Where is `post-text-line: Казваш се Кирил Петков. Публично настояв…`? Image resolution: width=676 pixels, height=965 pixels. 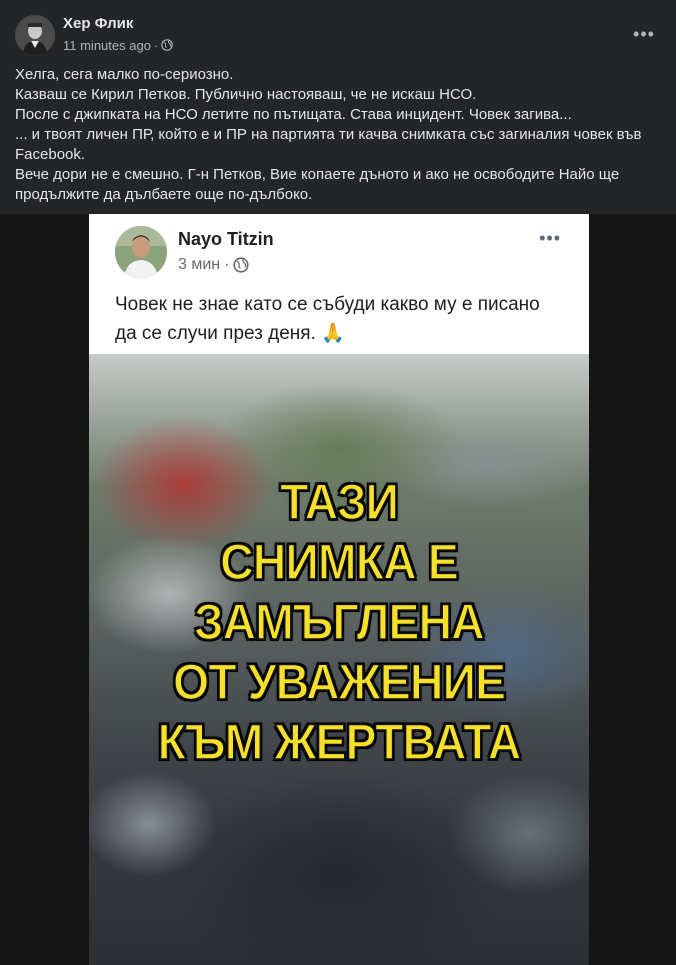
post-text-line: Казваш се Кирил Петков. Публично настояв… is located at coordinates (246, 94).